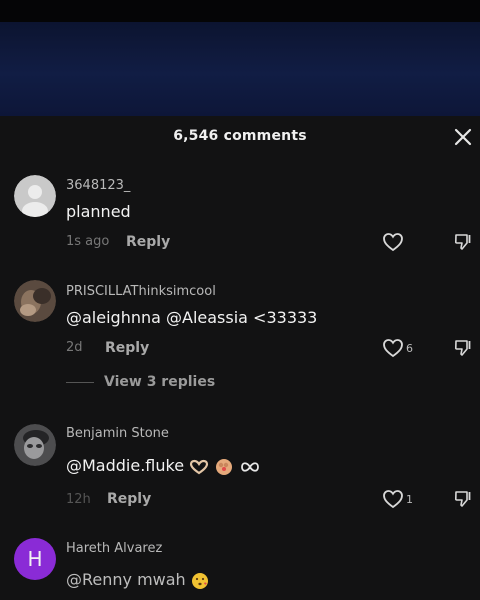 The width and height of the screenshot is (480, 600). Describe the element at coordinates (125, 465) in the screenshot. I see `comment-mention: @Maddie.fluke` at that location.